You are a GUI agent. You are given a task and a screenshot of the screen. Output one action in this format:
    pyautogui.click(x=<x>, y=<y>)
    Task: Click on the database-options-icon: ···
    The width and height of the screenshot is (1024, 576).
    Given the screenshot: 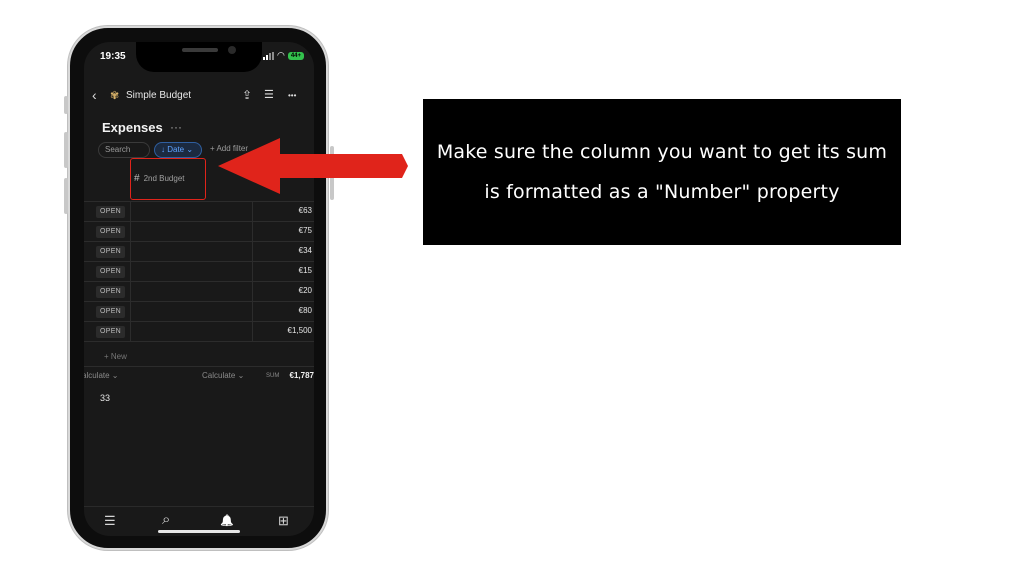 What is the action you would take?
    pyautogui.click(x=176, y=127)
    